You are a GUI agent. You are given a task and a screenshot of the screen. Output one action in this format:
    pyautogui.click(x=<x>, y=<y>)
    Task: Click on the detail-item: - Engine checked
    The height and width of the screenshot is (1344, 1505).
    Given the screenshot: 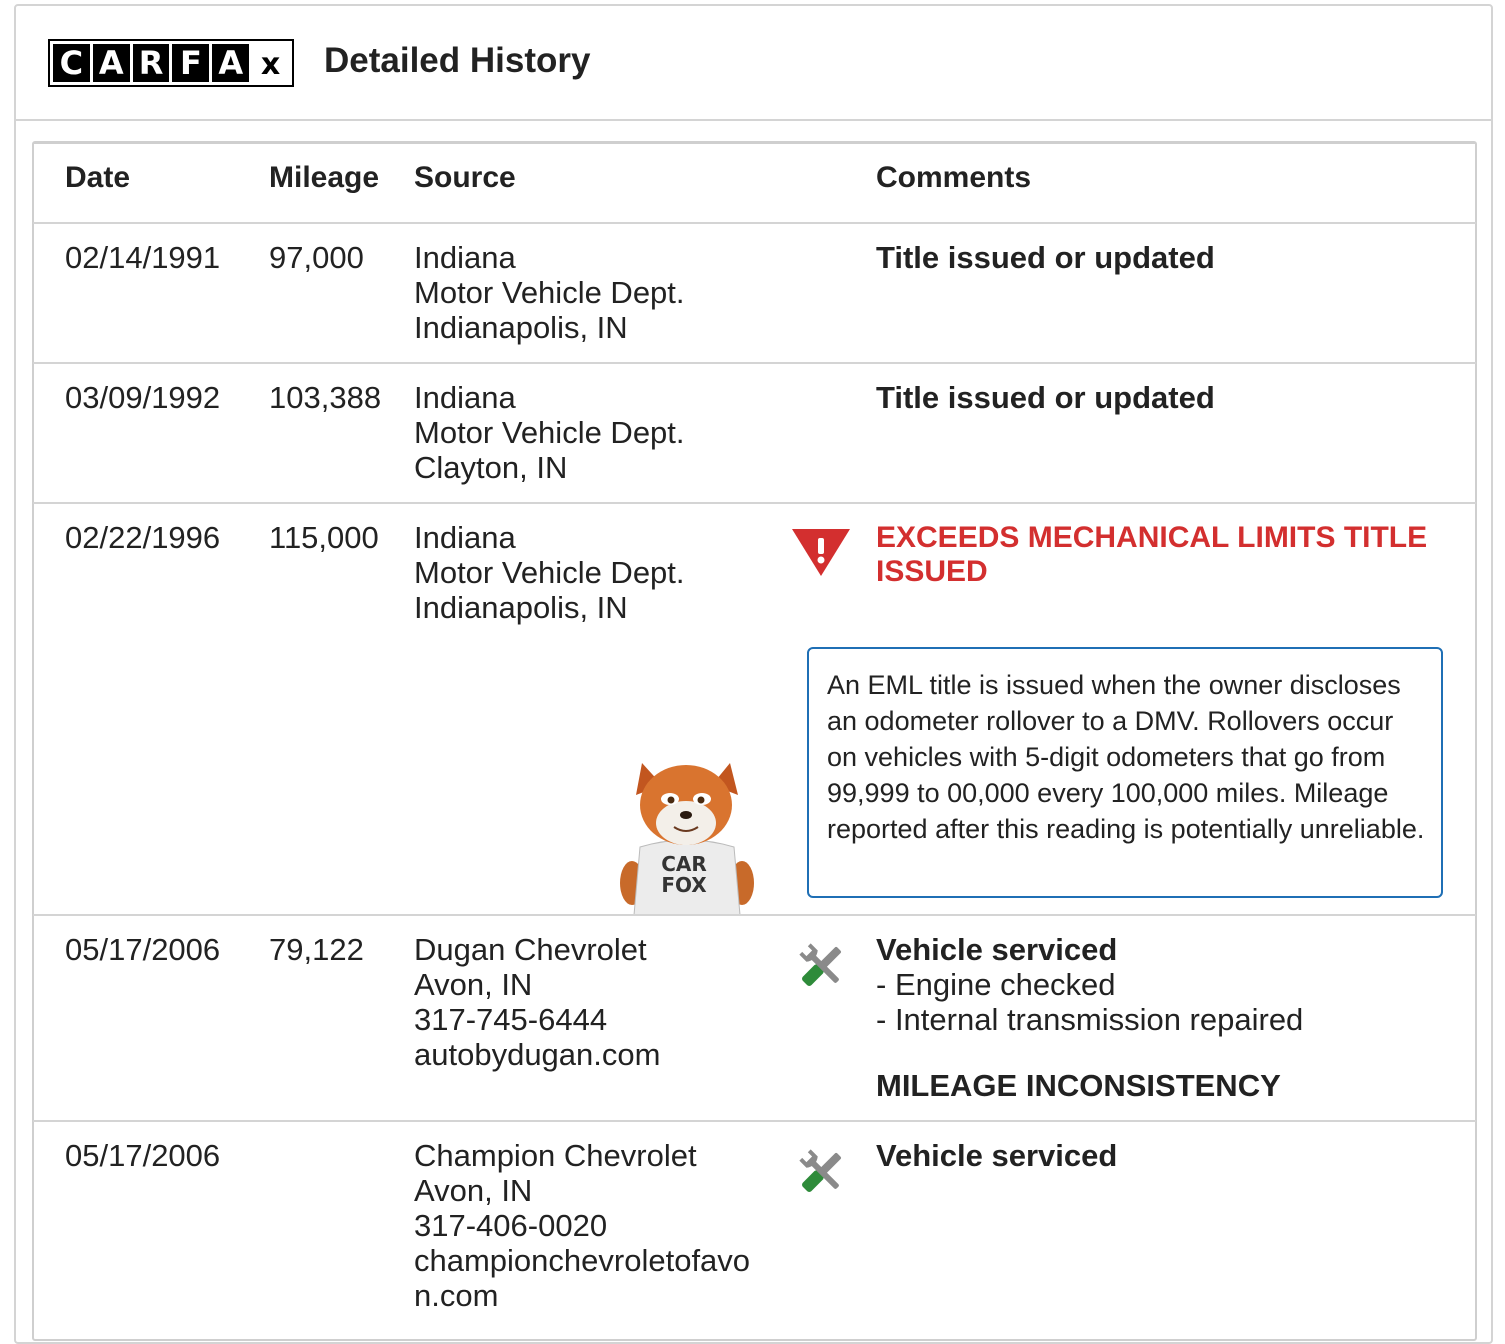 What is the action you would take?
    pyautogui.click(x=996, y=984)
    